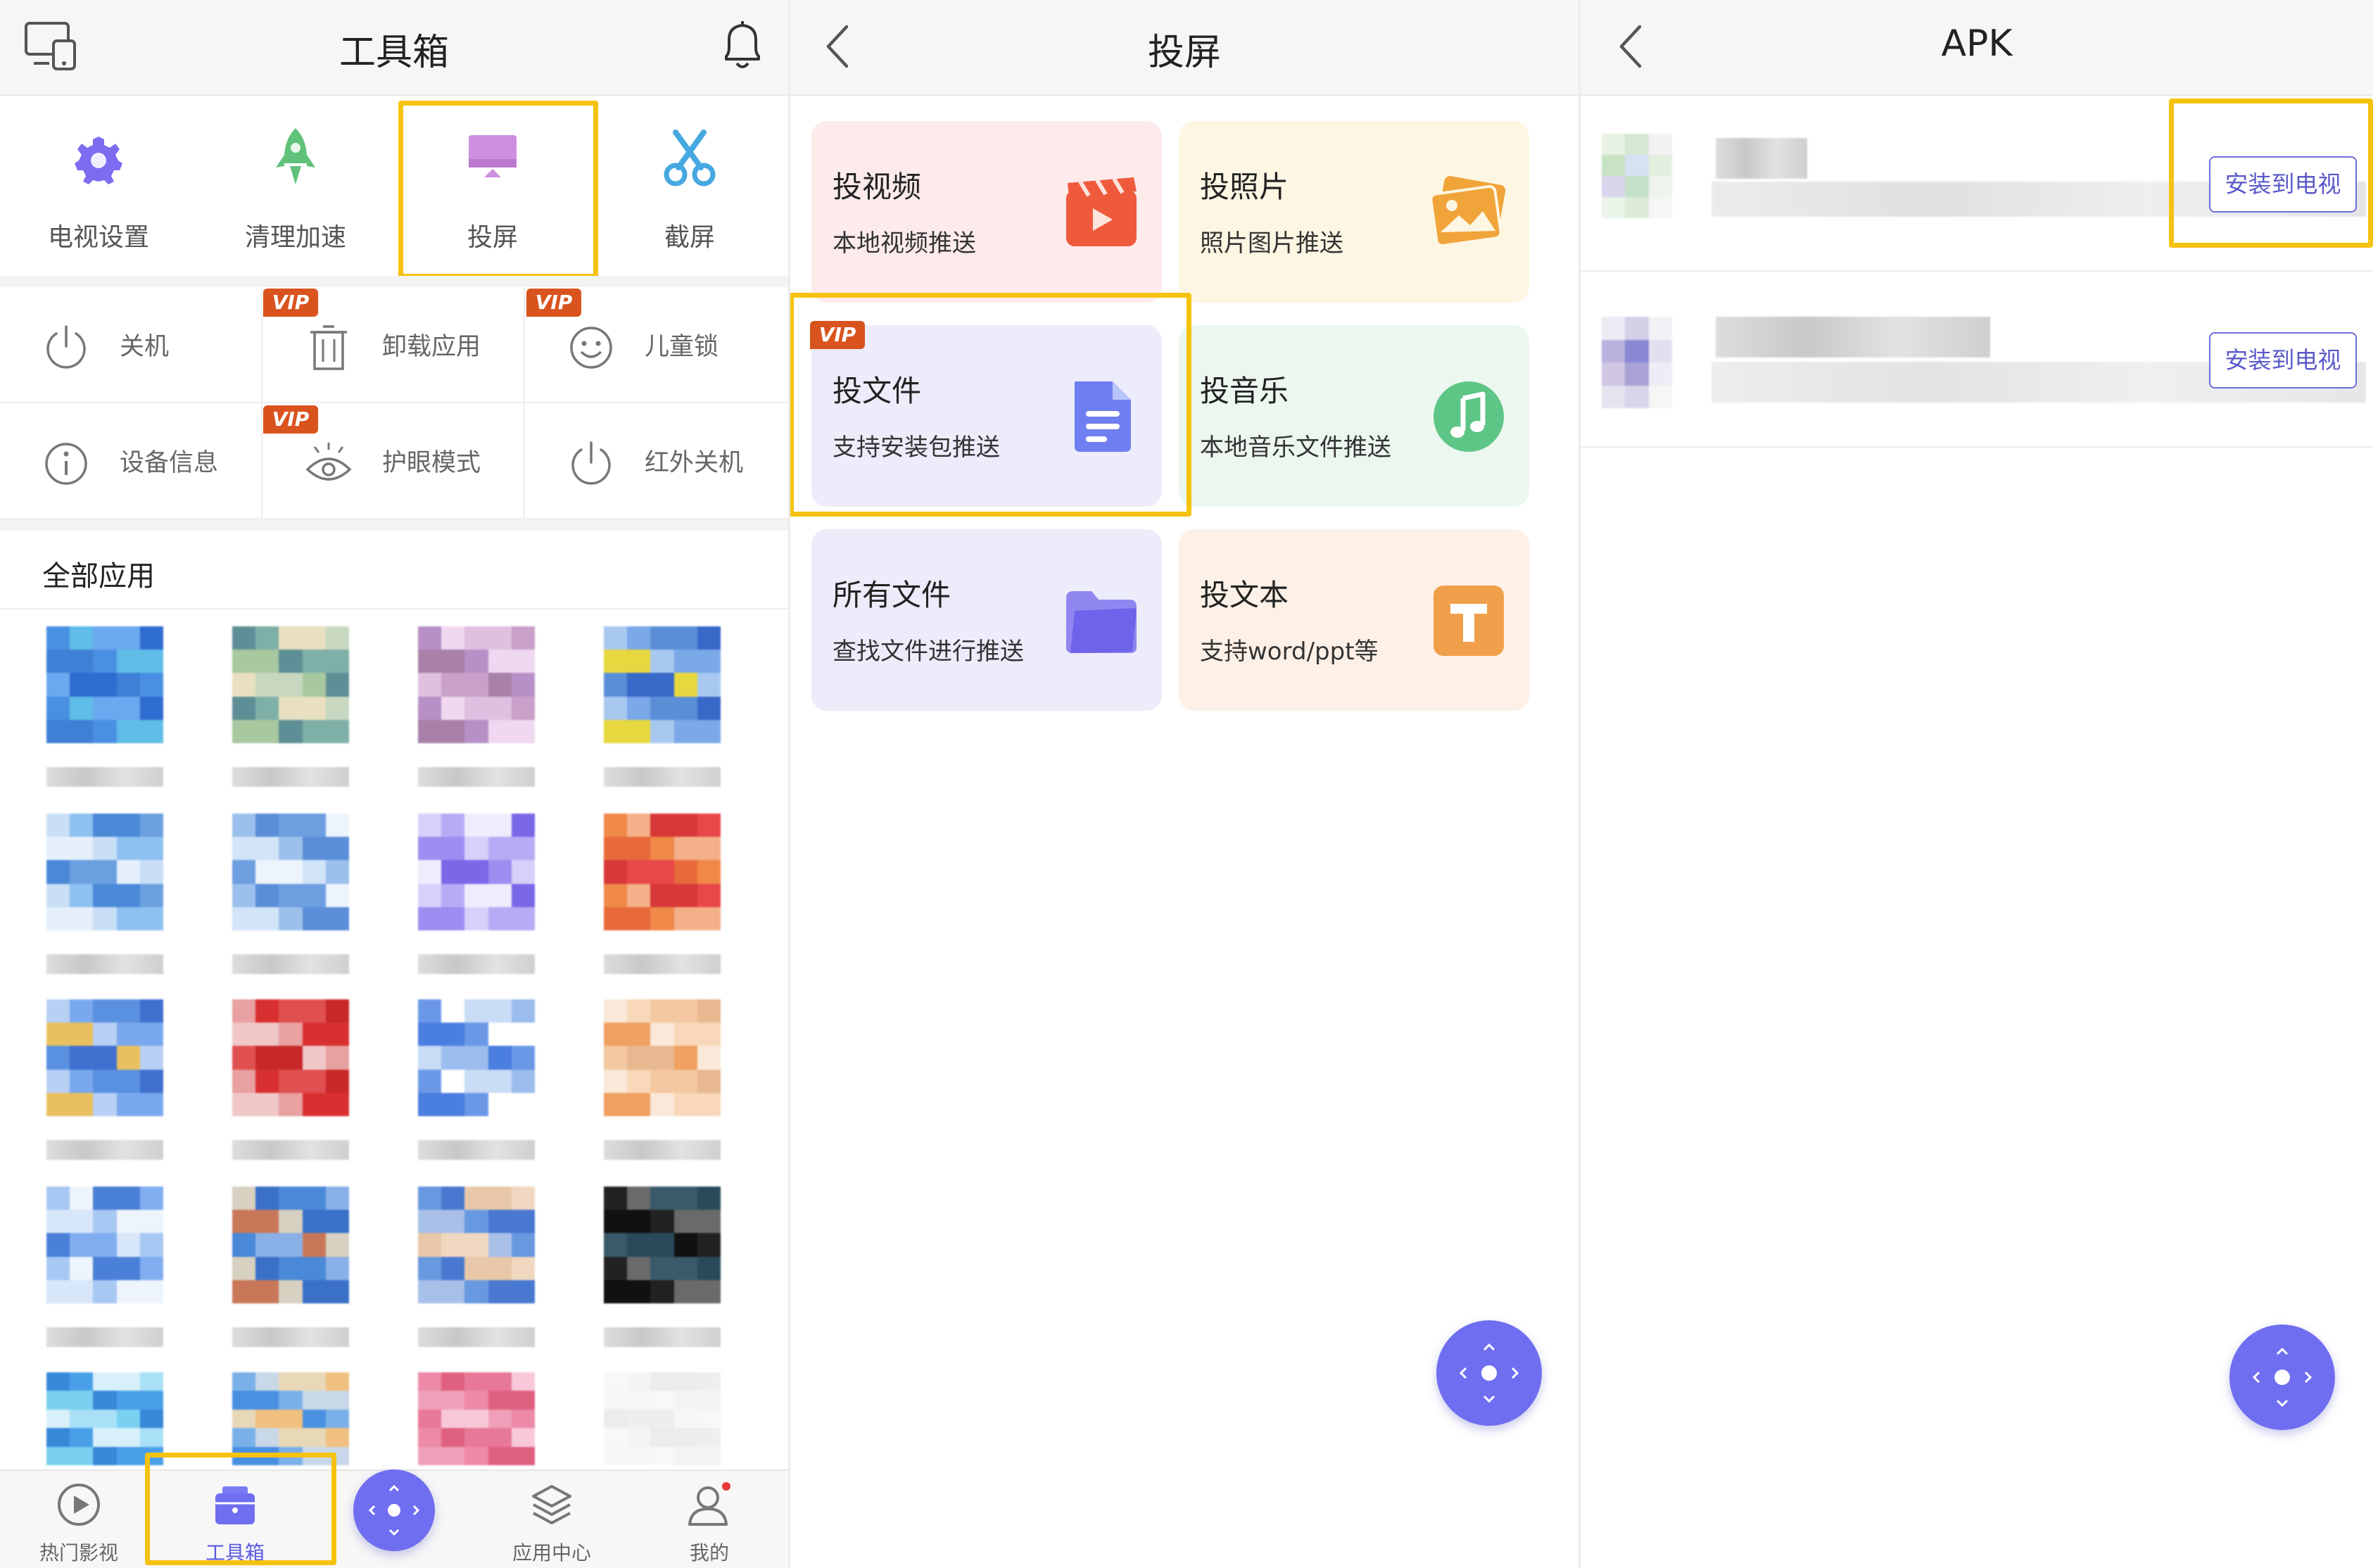 Image resolution: width=2373 pixels, height=1568 pixels. Describe the element at coordinates (431, 347) in the screenshot. I see `grid-item-label: 卸载应用` at that location.